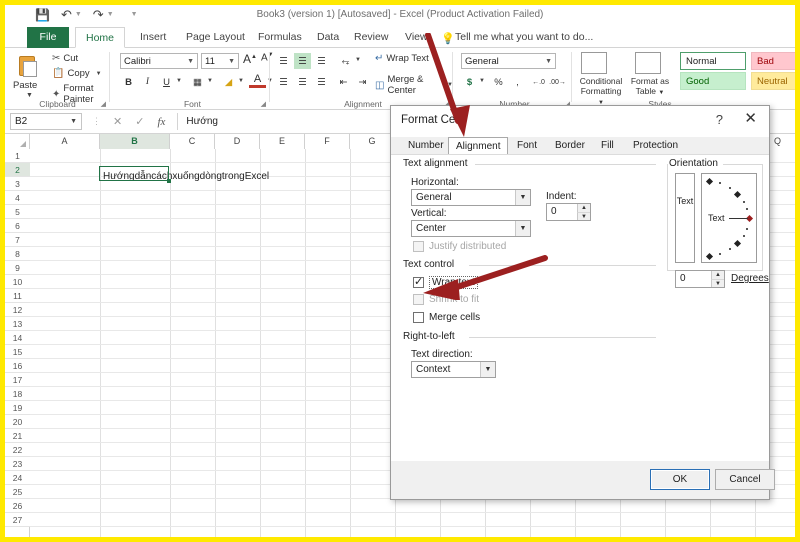 The height and width of the screenshot is (542, 800). Describe the element at coordinates (99, 74) in the screenshot. I see `copy-dropdown-icon: ▼` at that location.